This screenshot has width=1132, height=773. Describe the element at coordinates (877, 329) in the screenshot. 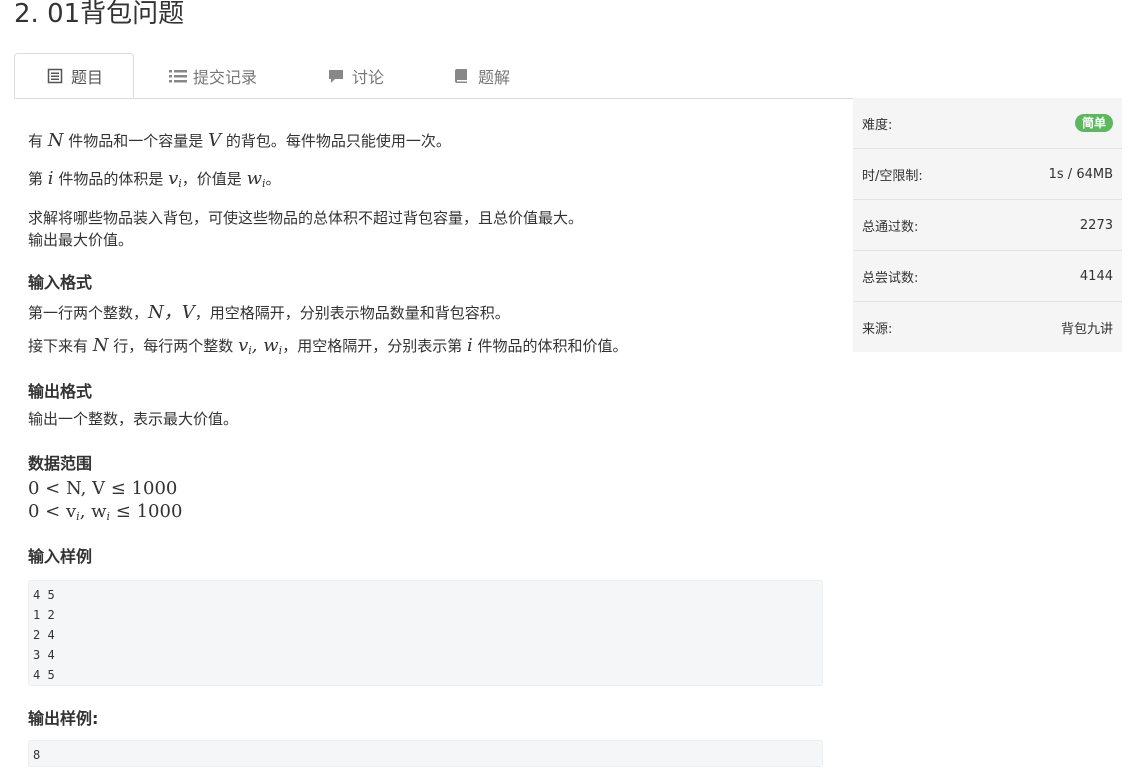

I see `info-label: 来源:` at that location.